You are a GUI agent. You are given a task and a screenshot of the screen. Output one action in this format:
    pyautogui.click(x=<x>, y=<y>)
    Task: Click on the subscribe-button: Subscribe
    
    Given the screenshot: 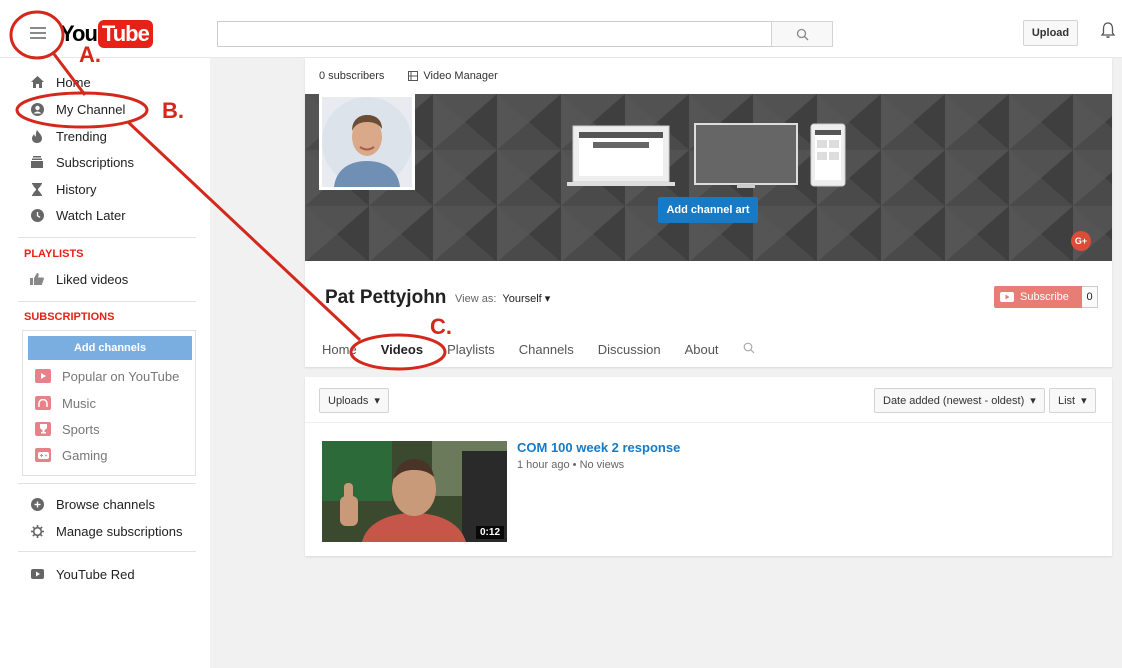 What is the action you would take?
    pyautogui.click(x=1038, y=297)
    